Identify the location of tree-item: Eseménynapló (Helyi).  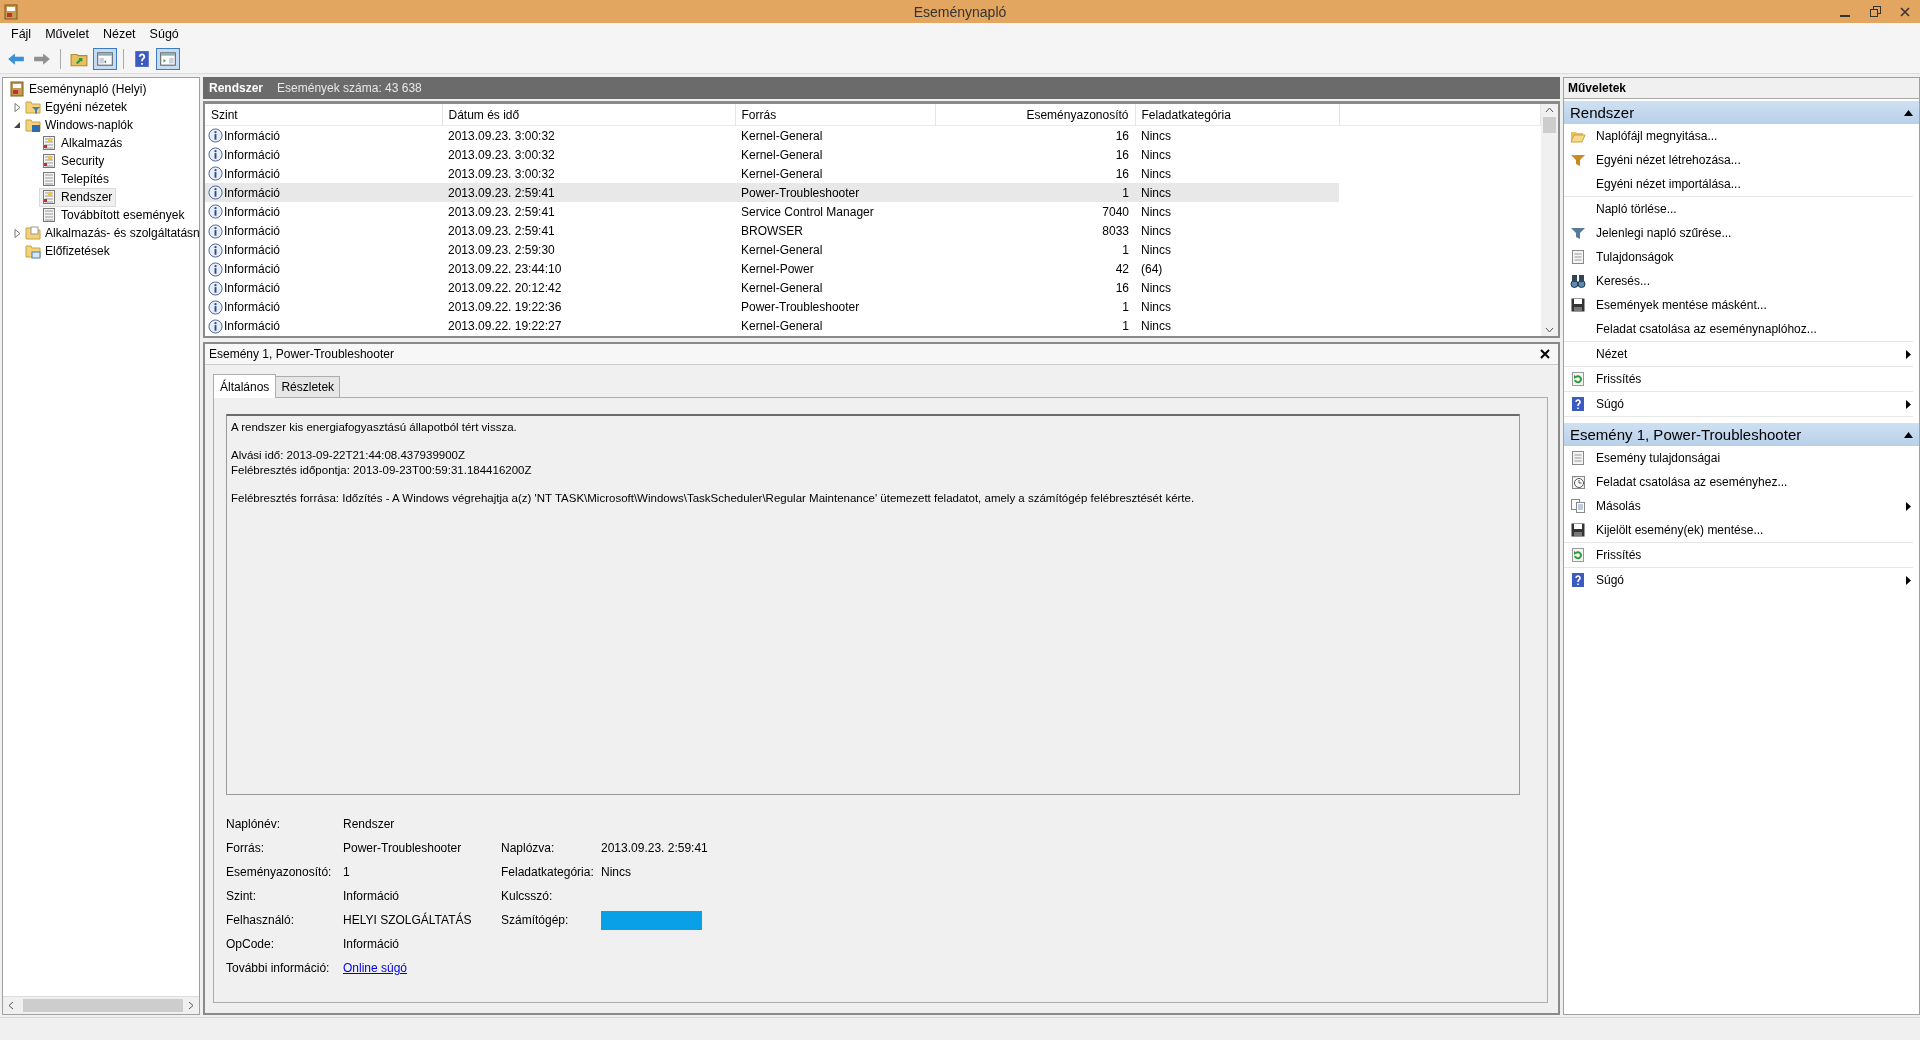
(79, 89).